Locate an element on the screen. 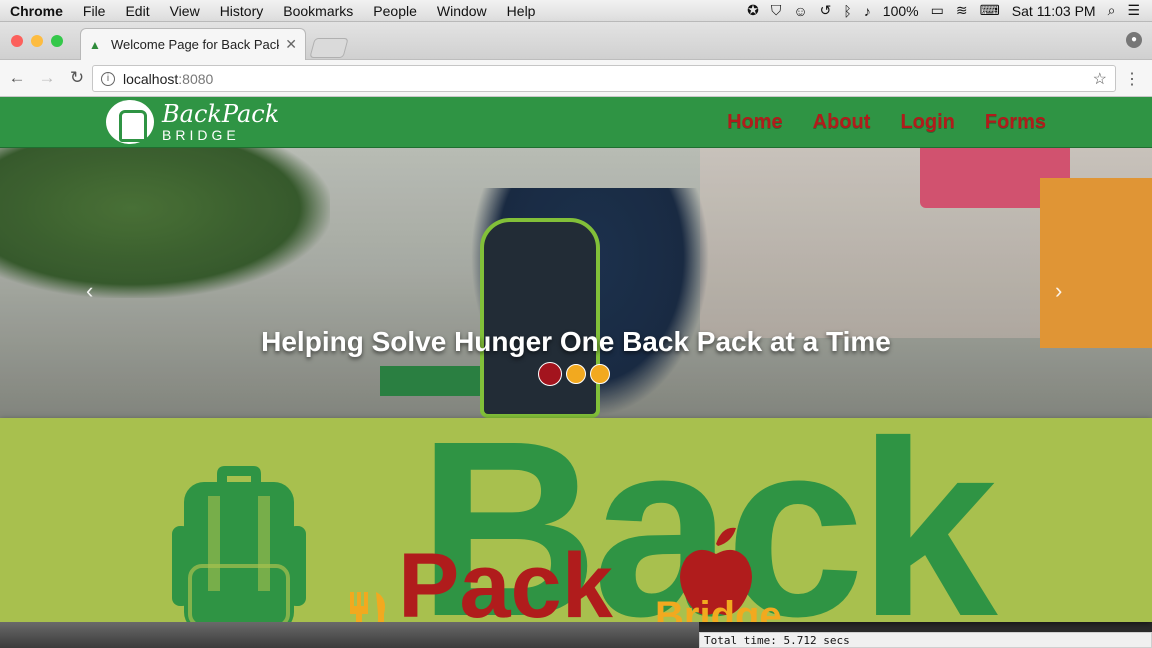 Image resolution: width=1152 pixels, height=648 pixels. backpack-graphic-icon is located at coordinates (239, 544).